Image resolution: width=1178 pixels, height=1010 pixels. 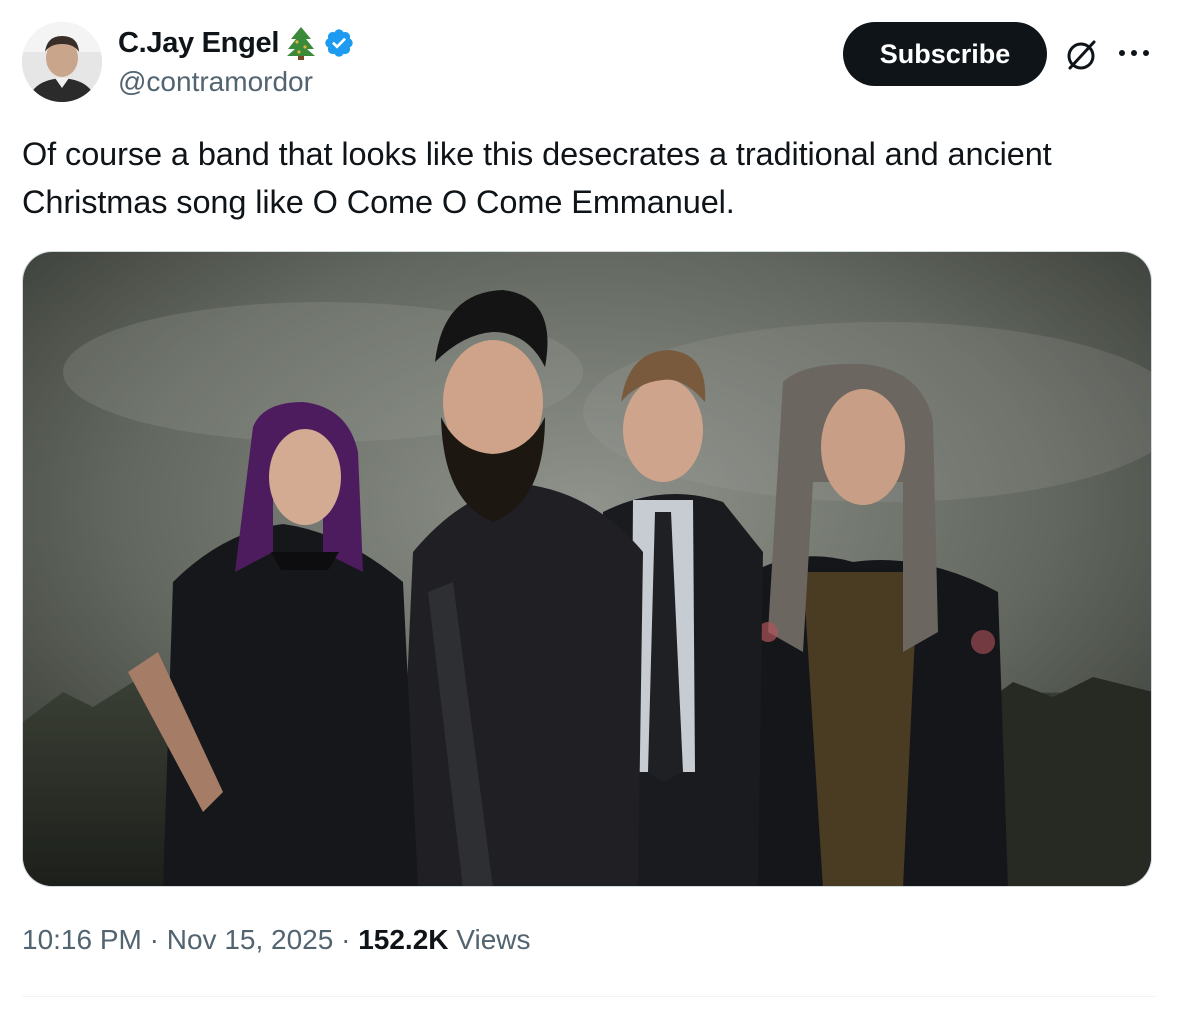 I want to click on views-count: 152.2K, so click(x=403, y=939).